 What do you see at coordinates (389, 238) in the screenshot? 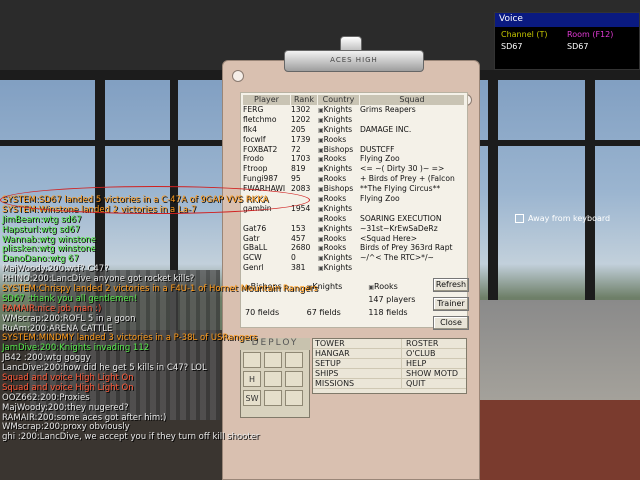
I see `player-squad: <Squad Here>` at bounding box center [389, 238].